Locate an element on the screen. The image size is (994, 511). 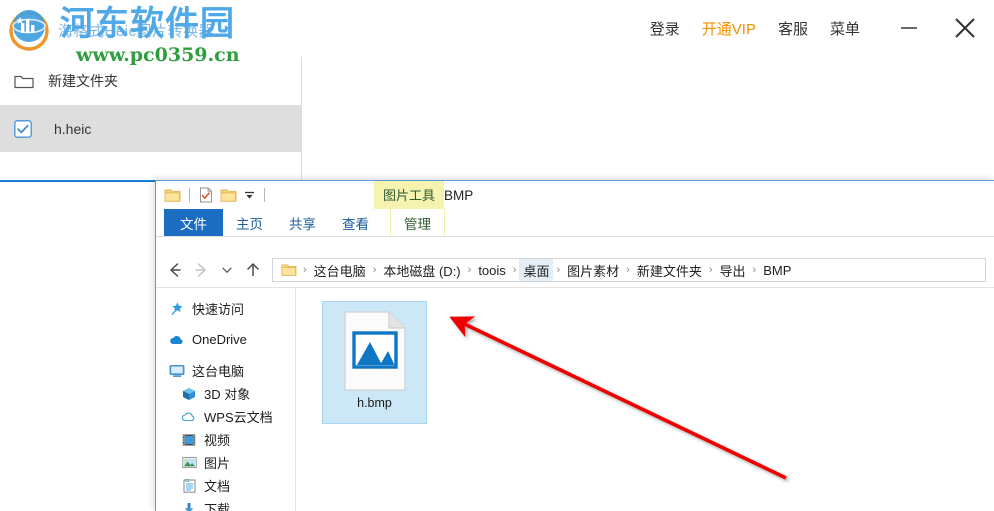
breadcrumb-item-2: toois is located at coordinates (491, 270).